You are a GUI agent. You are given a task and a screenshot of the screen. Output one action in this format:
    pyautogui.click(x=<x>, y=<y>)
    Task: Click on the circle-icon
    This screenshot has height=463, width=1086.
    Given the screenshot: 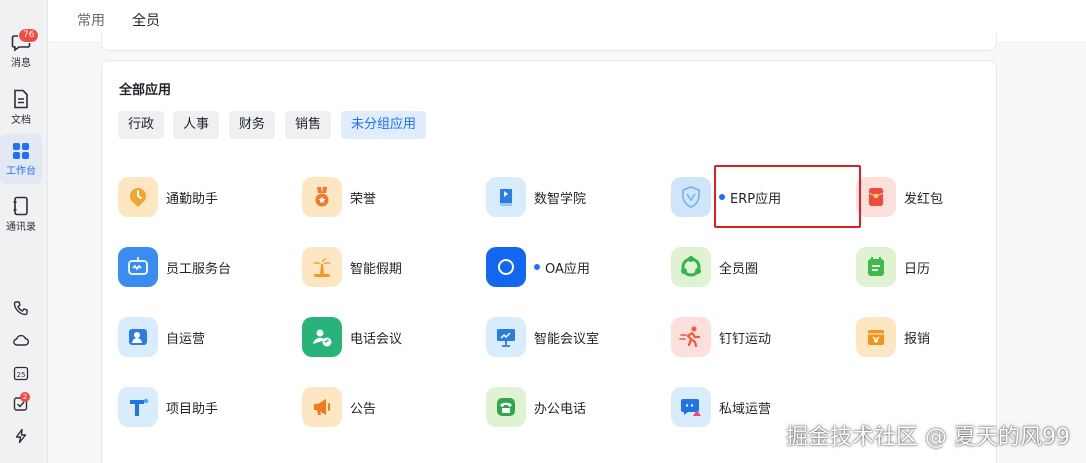 What is the action you would take?
    pyautogui.click(x=506, y=267)
    